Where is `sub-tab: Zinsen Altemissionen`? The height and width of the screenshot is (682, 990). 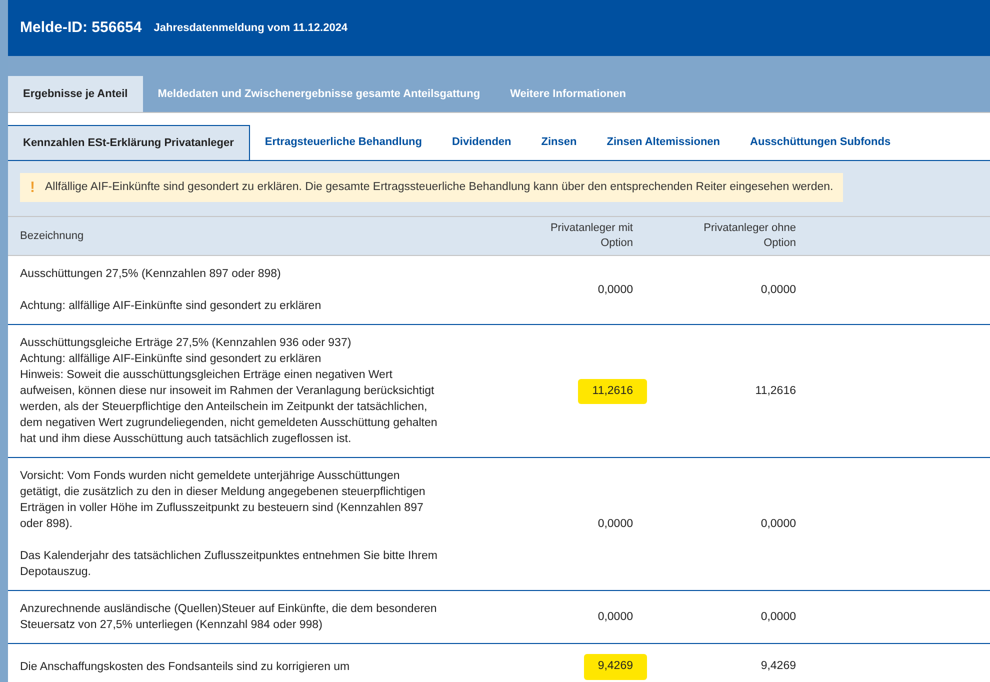 sub-tab: Zinsen Altemissionen is located at coordinates (664, 142).